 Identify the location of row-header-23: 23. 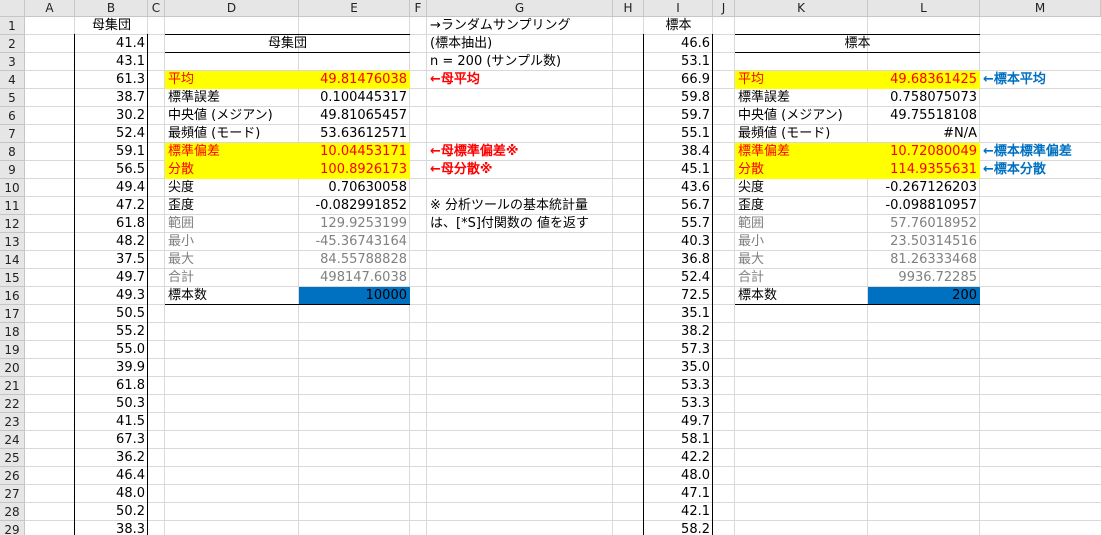
(12, 422).